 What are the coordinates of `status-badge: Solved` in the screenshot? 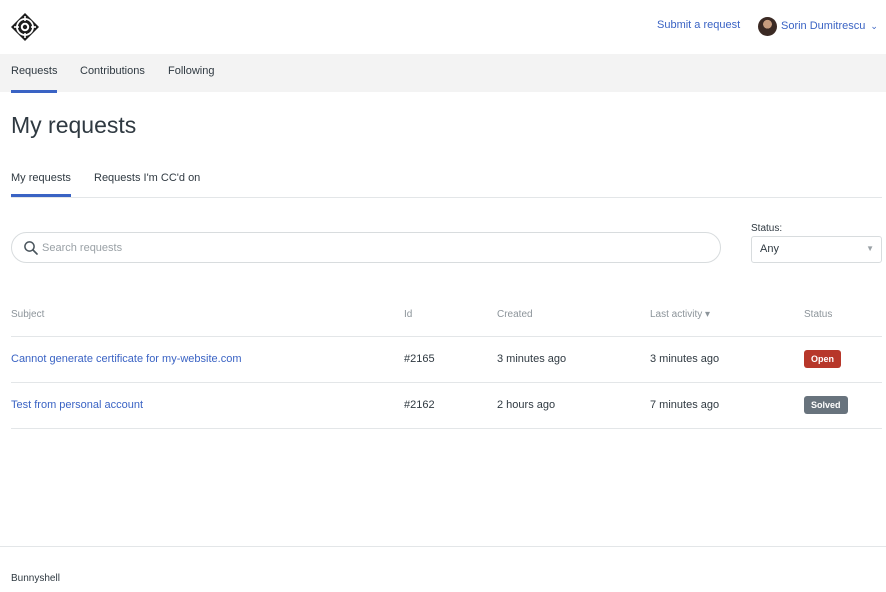 It's located at (826, 405).